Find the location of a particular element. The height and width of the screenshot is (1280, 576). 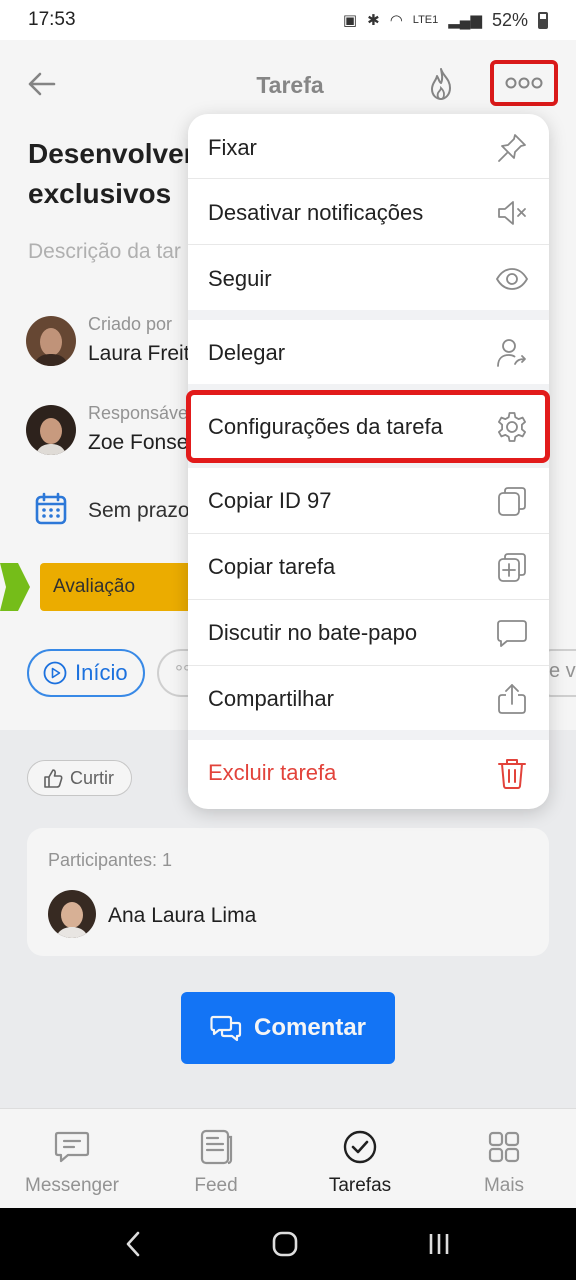

battery-icon is located at coordinates (543, 20).